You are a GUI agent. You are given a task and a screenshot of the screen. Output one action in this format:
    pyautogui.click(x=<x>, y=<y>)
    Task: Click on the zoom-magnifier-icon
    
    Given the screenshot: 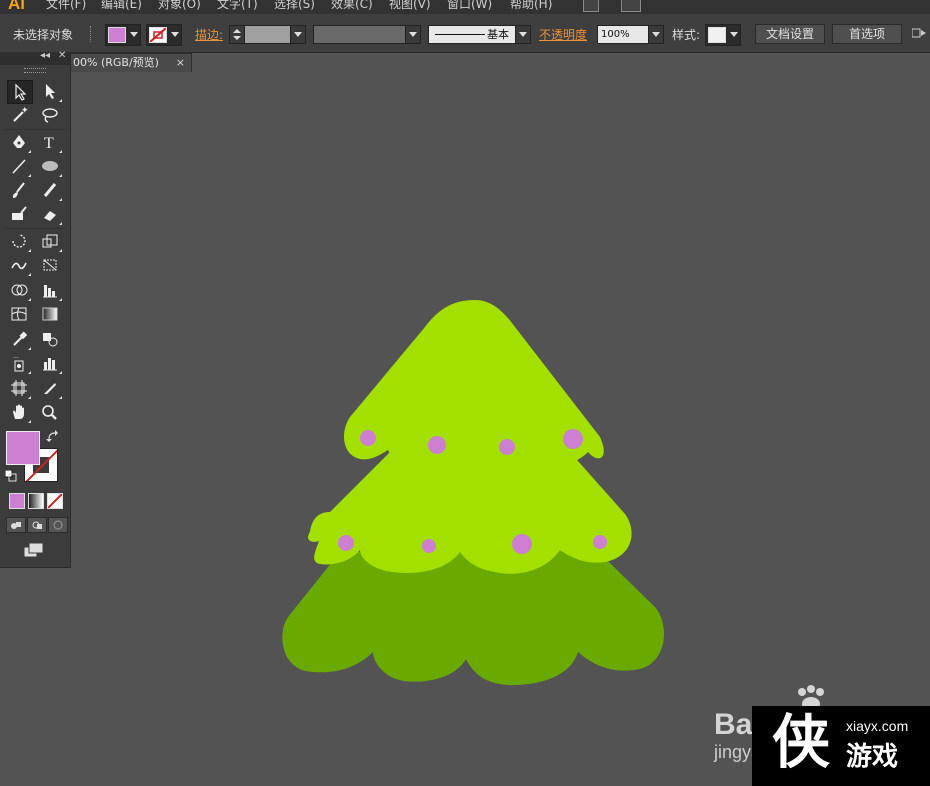 What is the action you would take?
    pyautogui.click(x=49, y=412)
    